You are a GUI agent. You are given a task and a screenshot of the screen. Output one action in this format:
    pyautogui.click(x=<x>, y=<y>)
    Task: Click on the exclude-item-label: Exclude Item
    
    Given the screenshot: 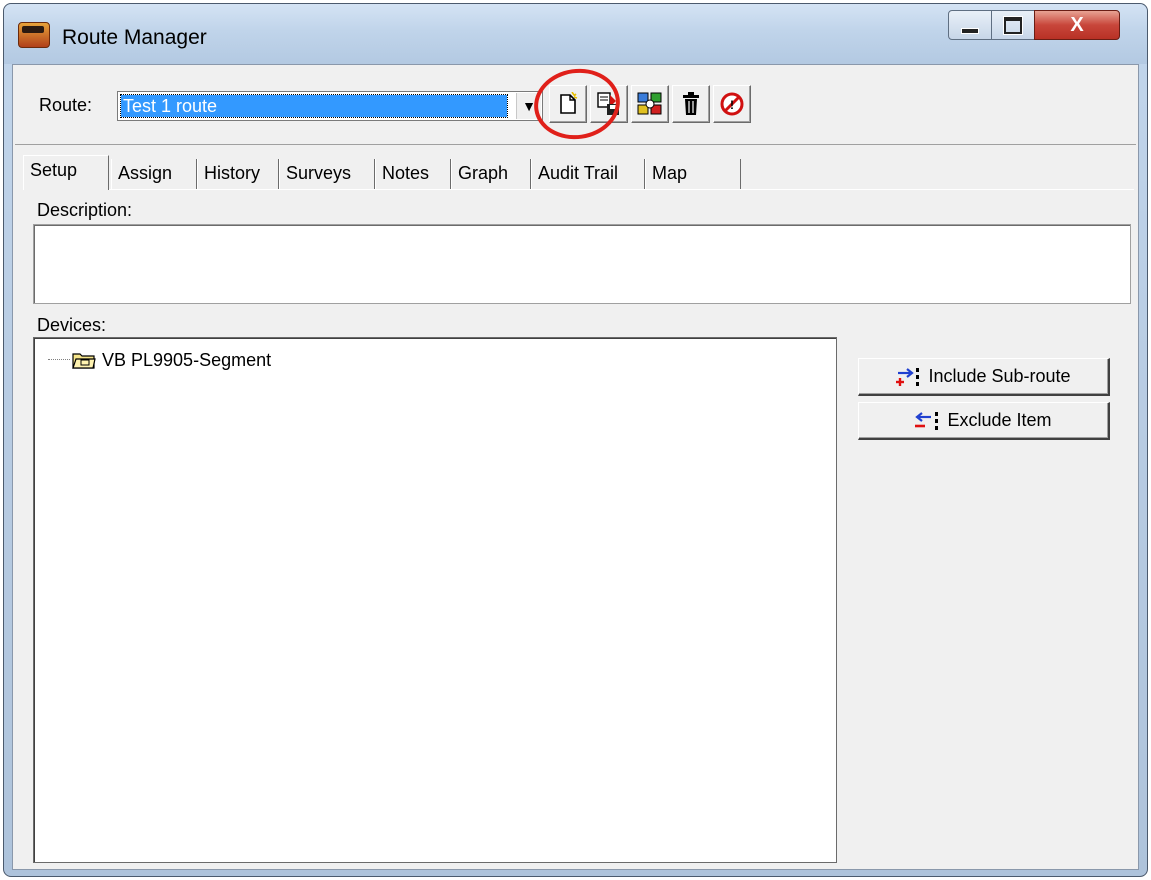 What is the action you would take?
    pyautogui.click(x=999, y=420)
    